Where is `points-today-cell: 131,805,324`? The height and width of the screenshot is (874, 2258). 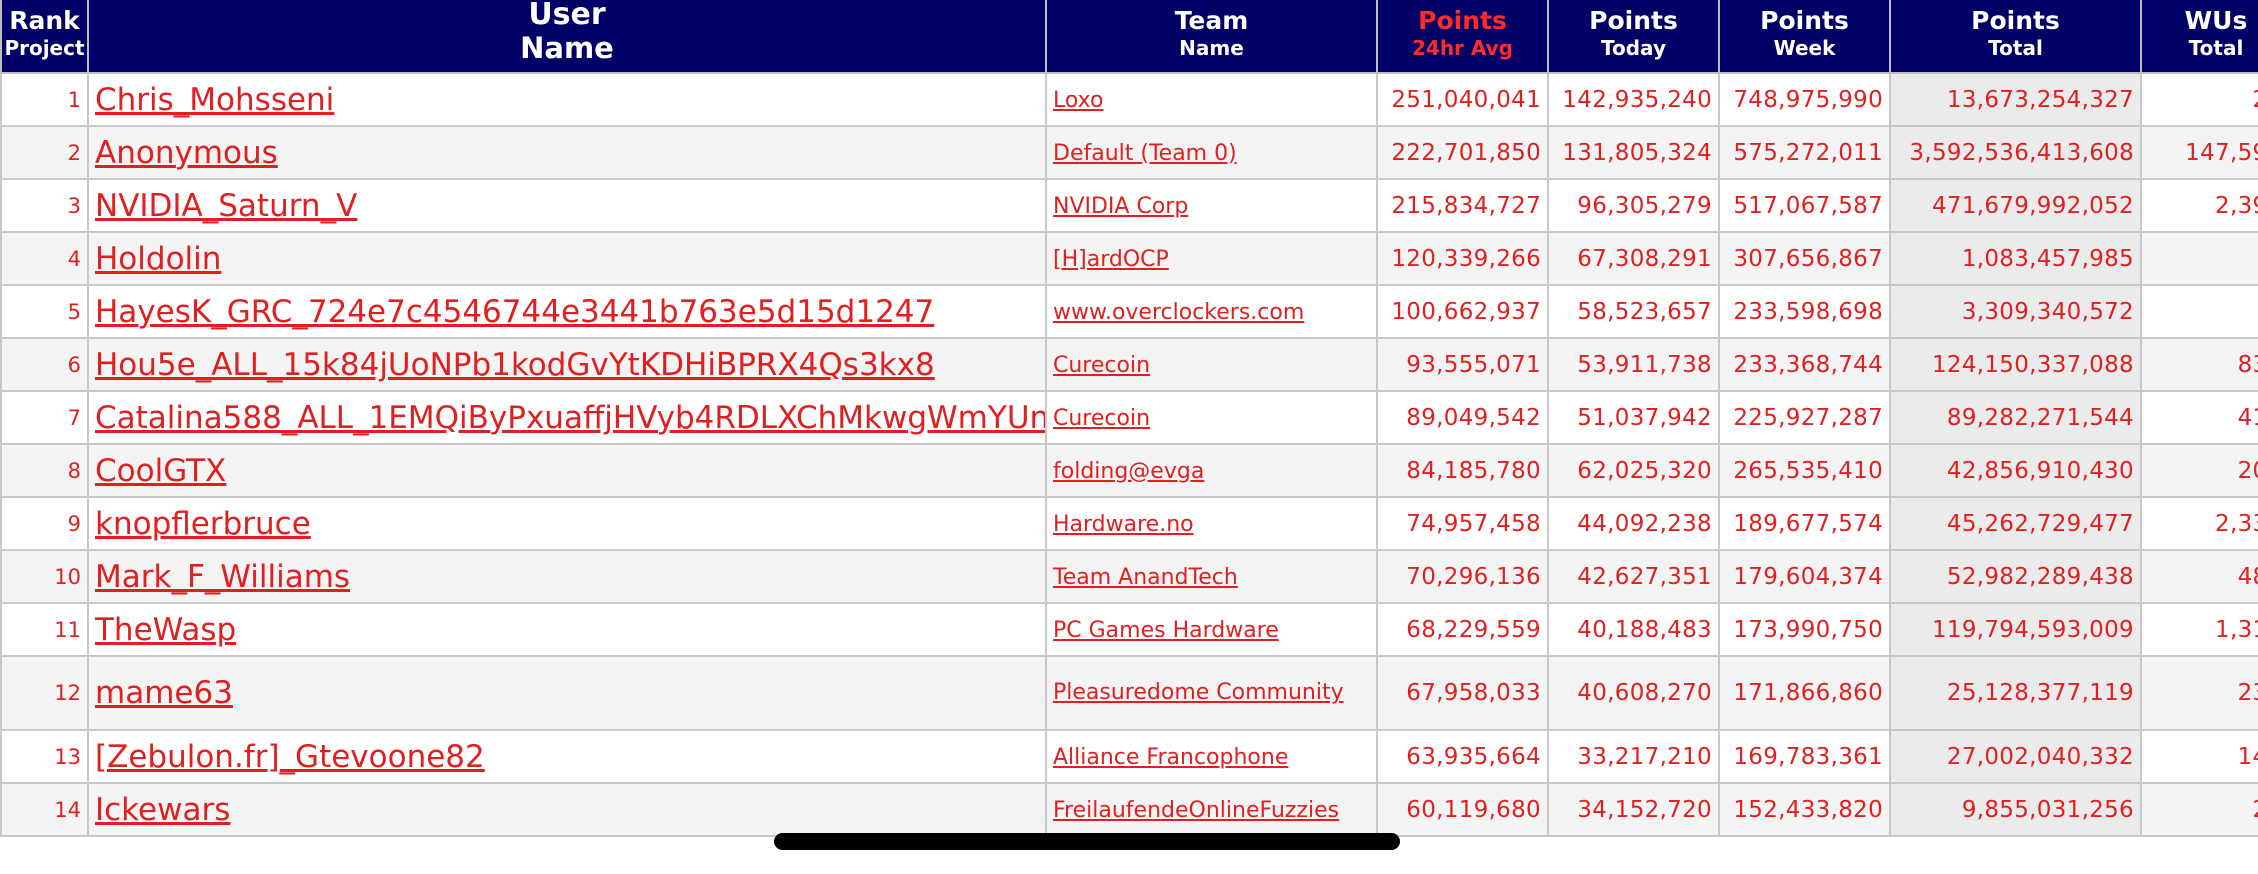 points-today-cell: 131,805,324 is located at coordinates (1633, 152).